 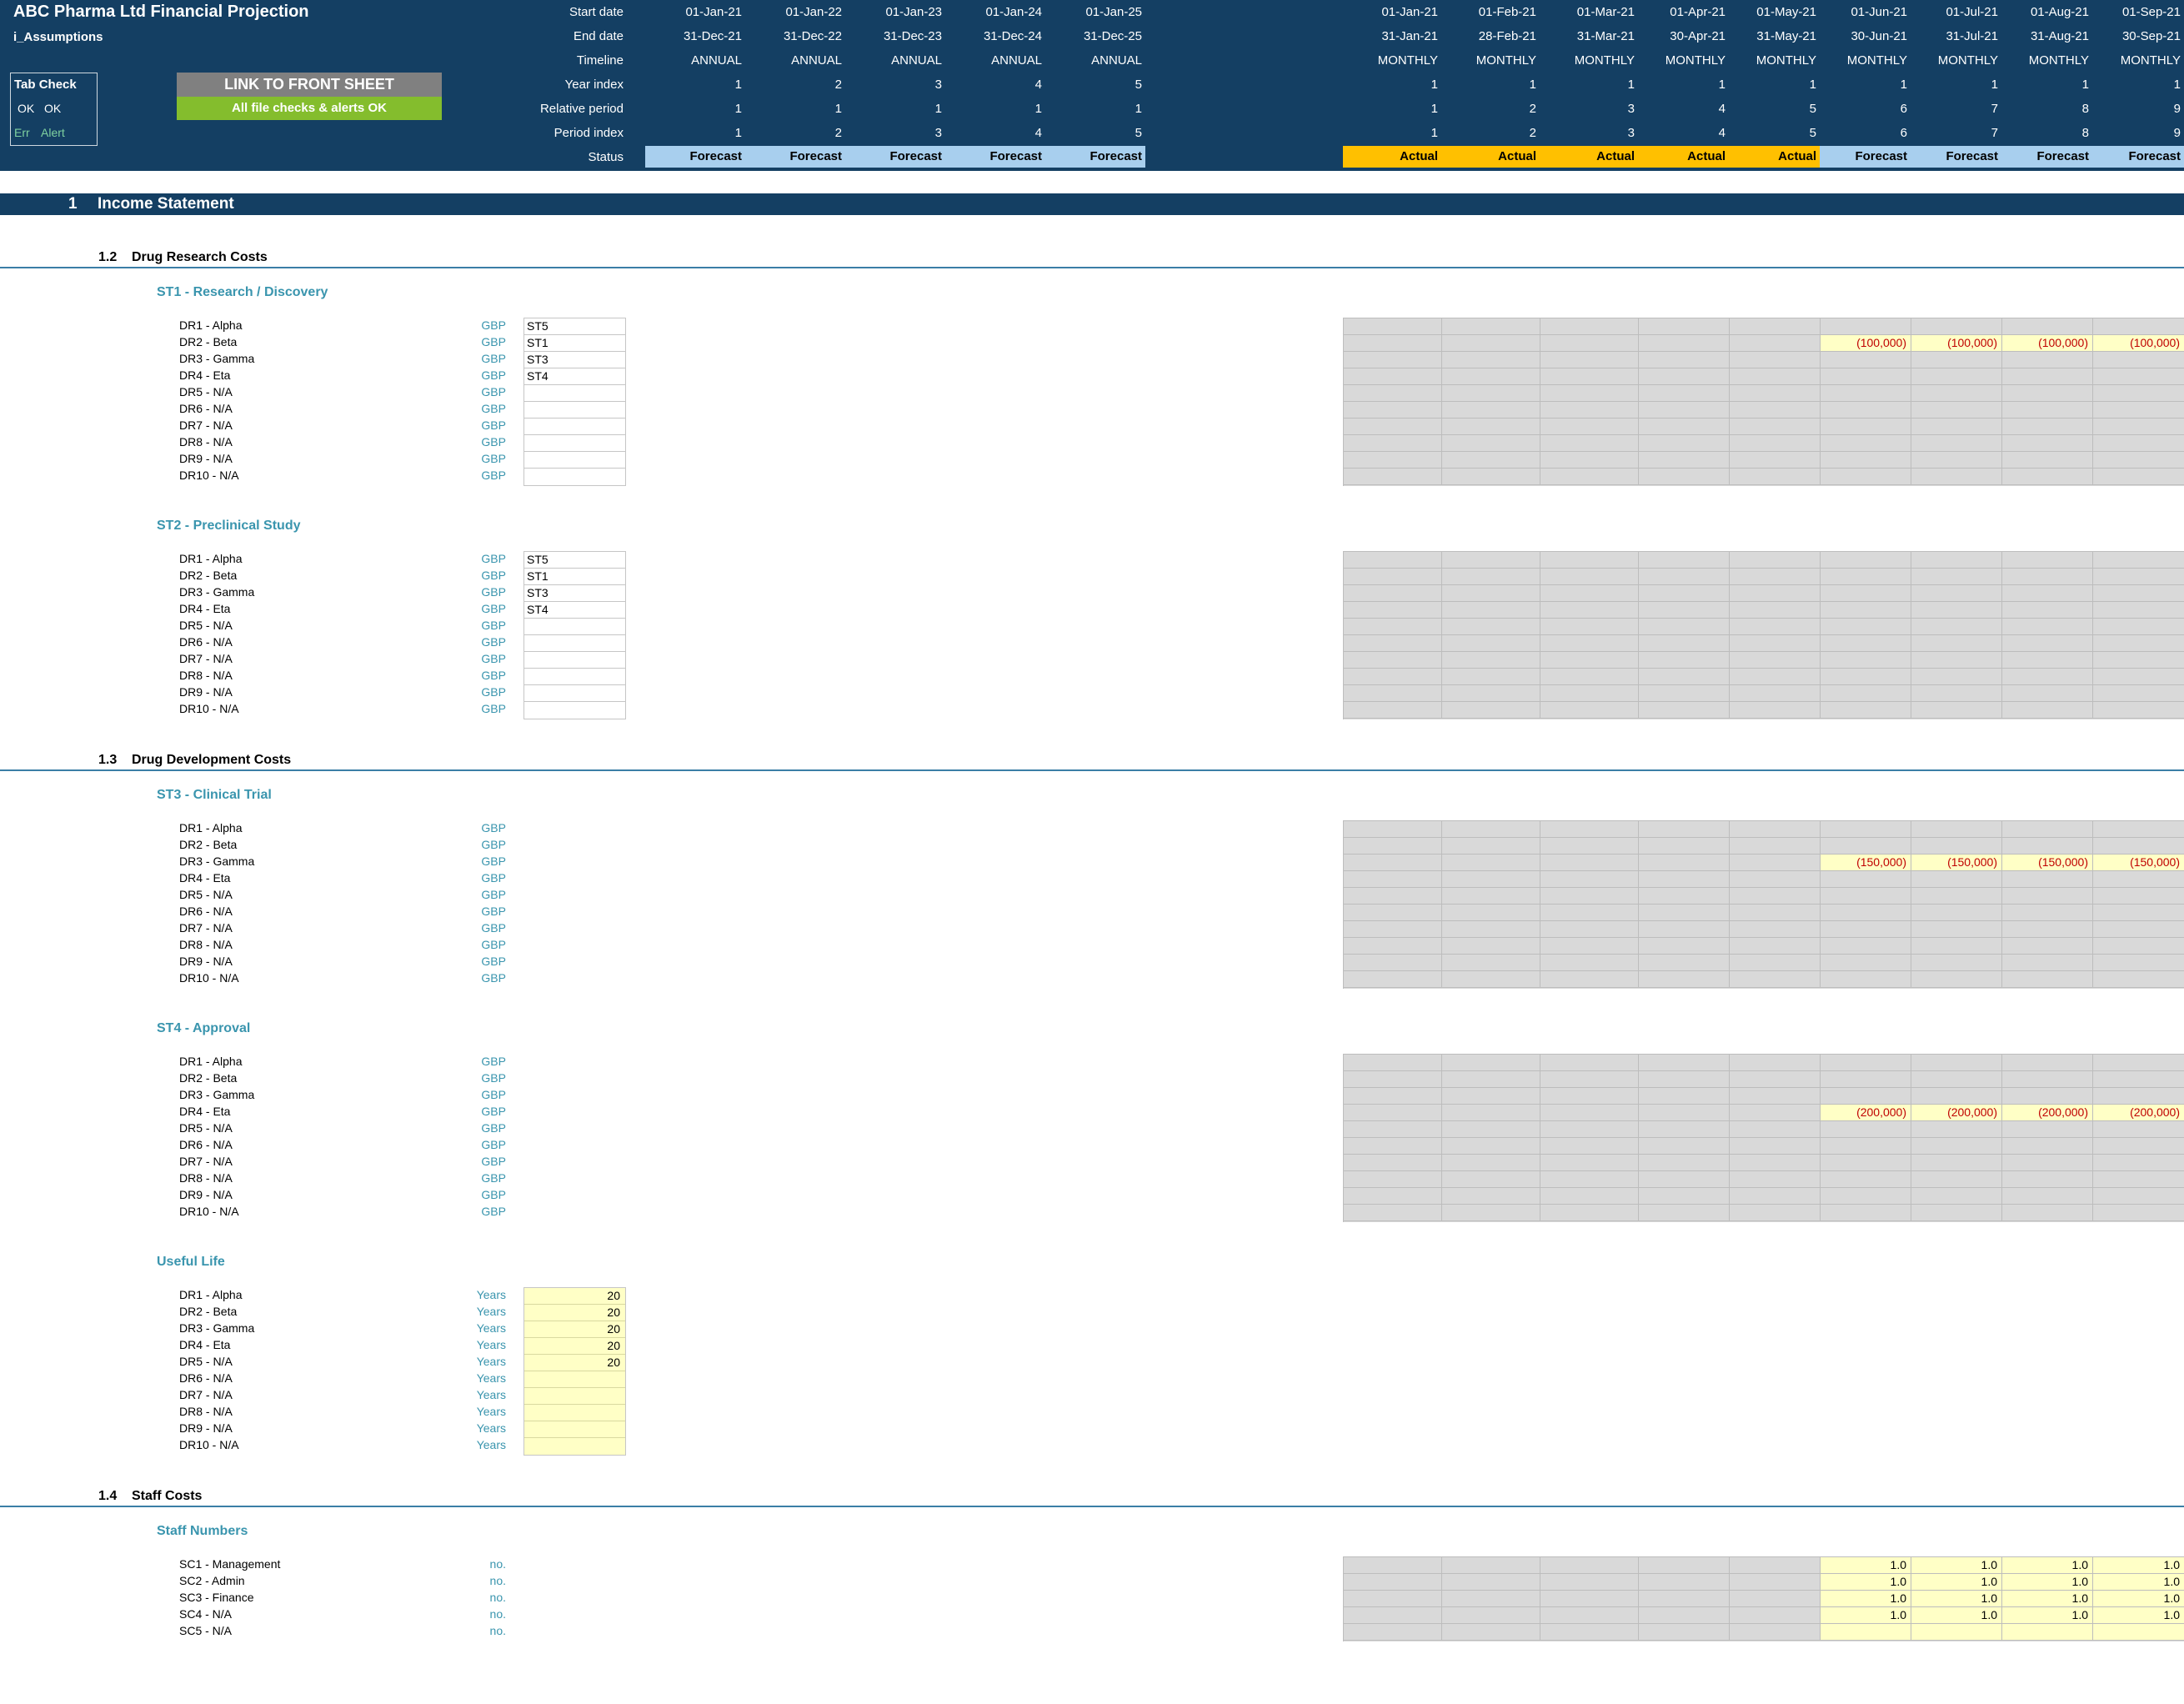 I want to click on grid-cell: (100,000), so click(x=2138, y=343).